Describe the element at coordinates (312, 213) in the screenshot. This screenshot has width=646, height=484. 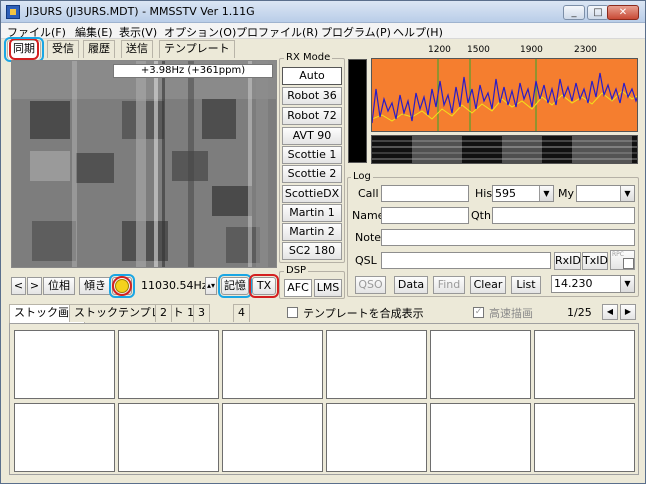
I see `mode-martin1-button: Martin 1` at that location.